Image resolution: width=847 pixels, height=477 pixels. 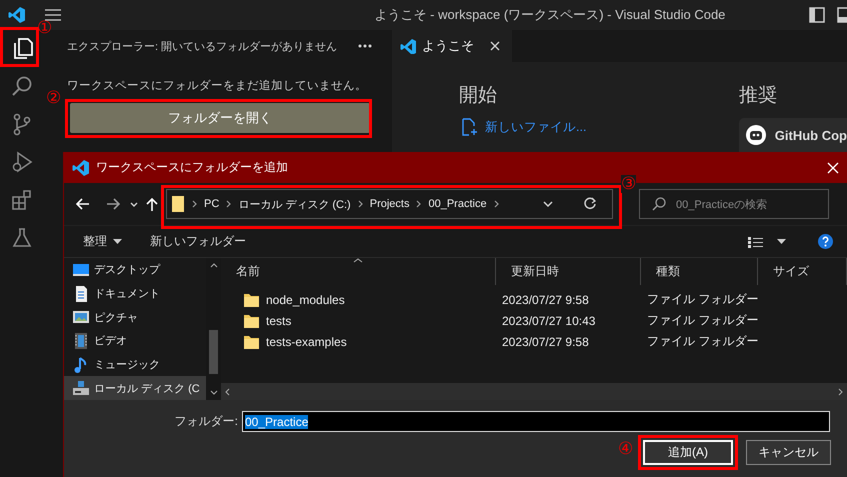 I want to click on editor-tab: ようこそ, so click(x=452, y=46).